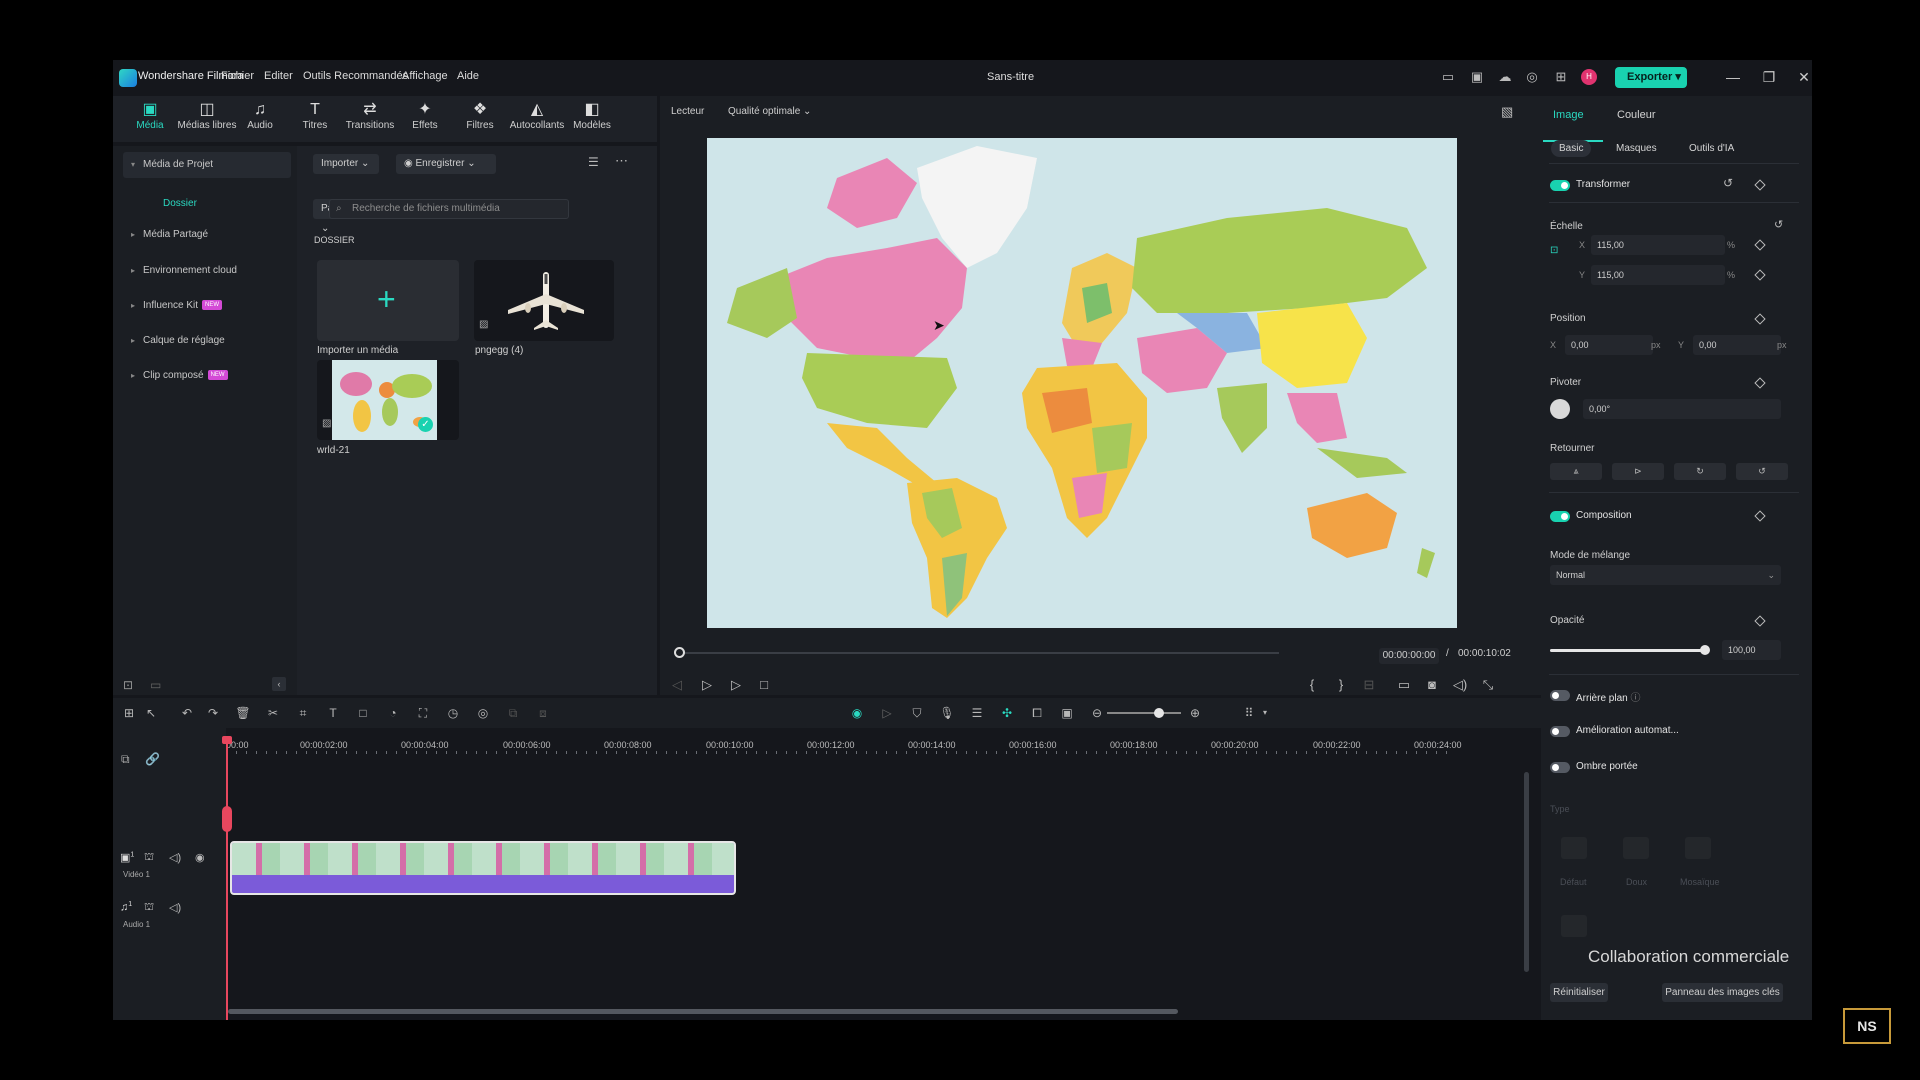  I want to click on zoom-slider-knob, so click(1159, 713).